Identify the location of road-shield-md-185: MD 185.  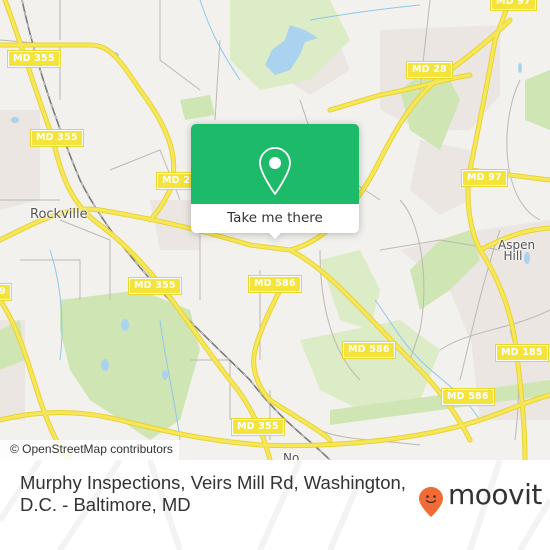
(522, 353).